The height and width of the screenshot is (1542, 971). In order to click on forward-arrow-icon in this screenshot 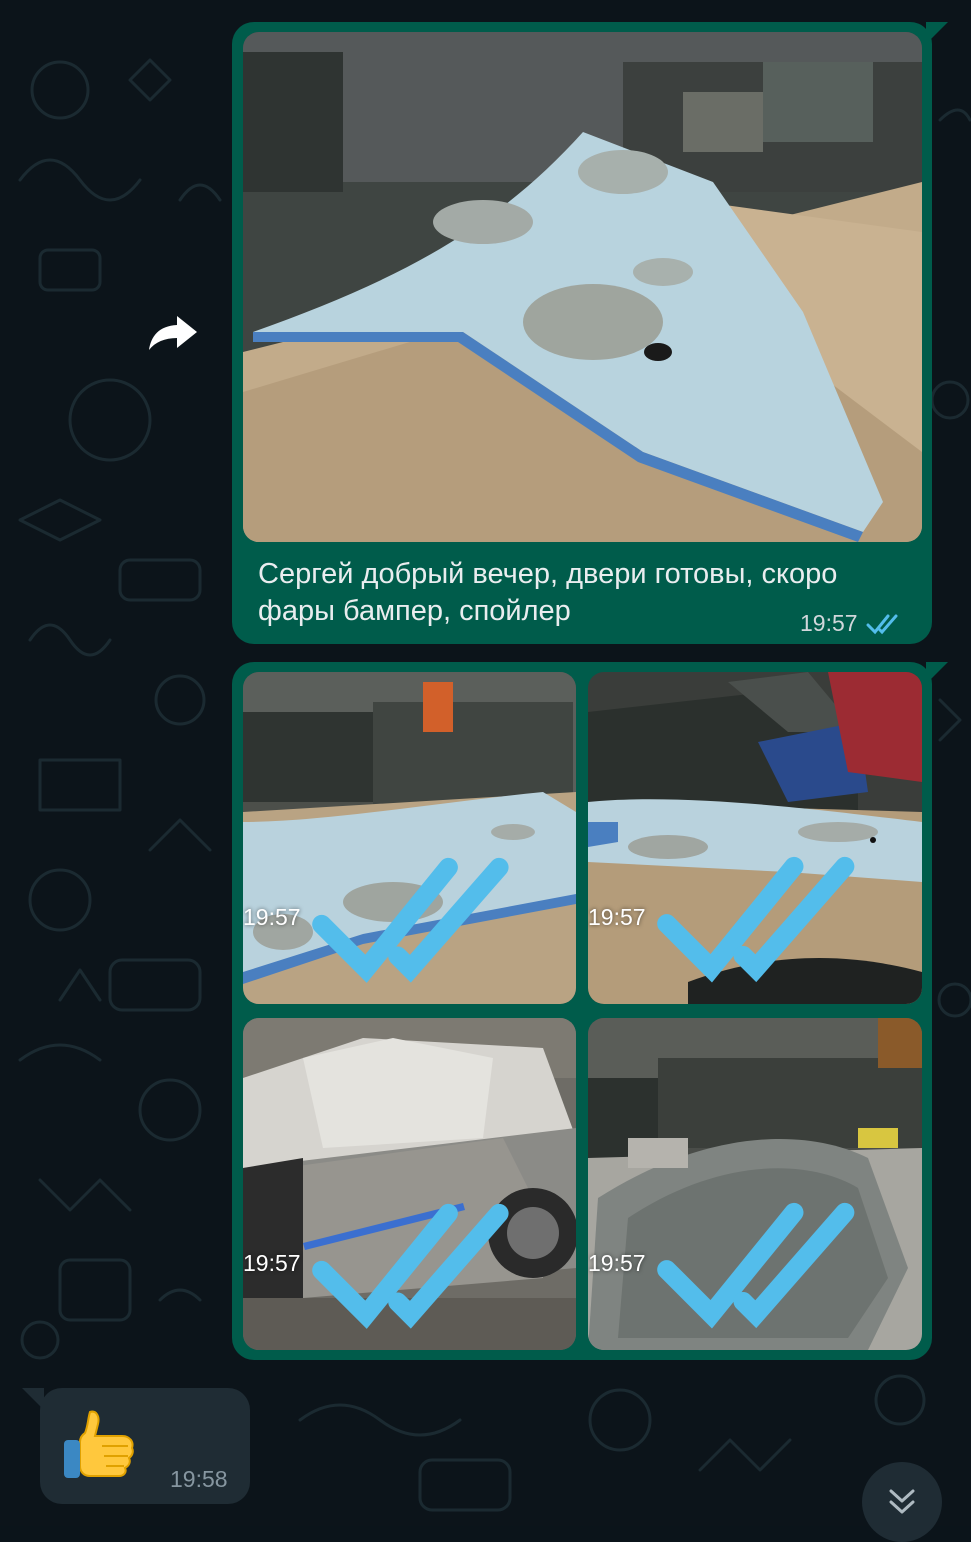, I will do `click(173, 333)`.